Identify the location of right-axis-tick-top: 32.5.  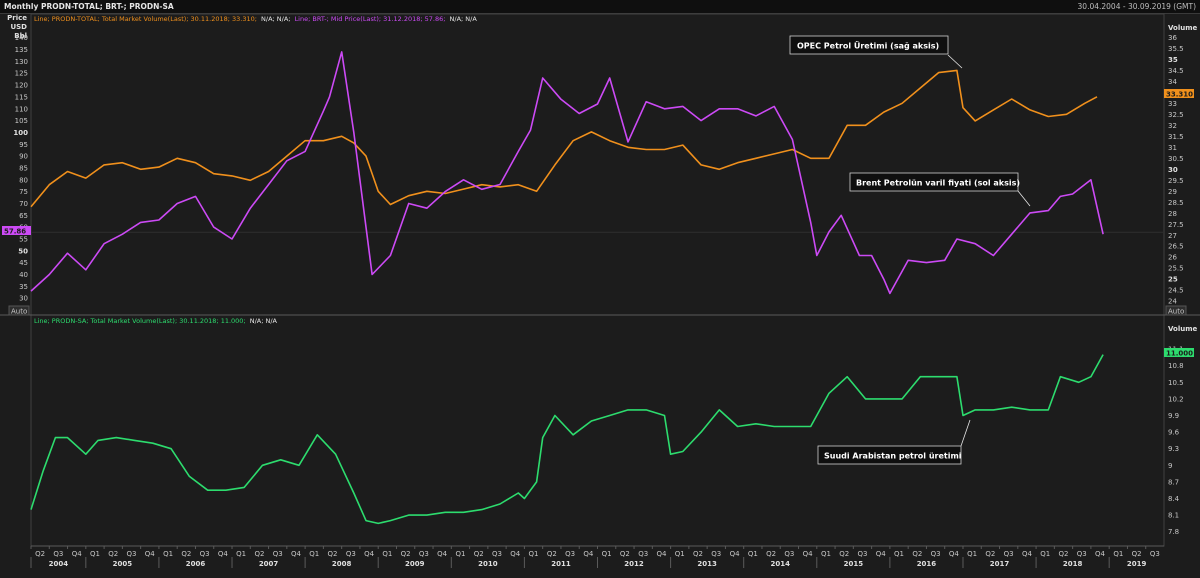
(1176, 115).